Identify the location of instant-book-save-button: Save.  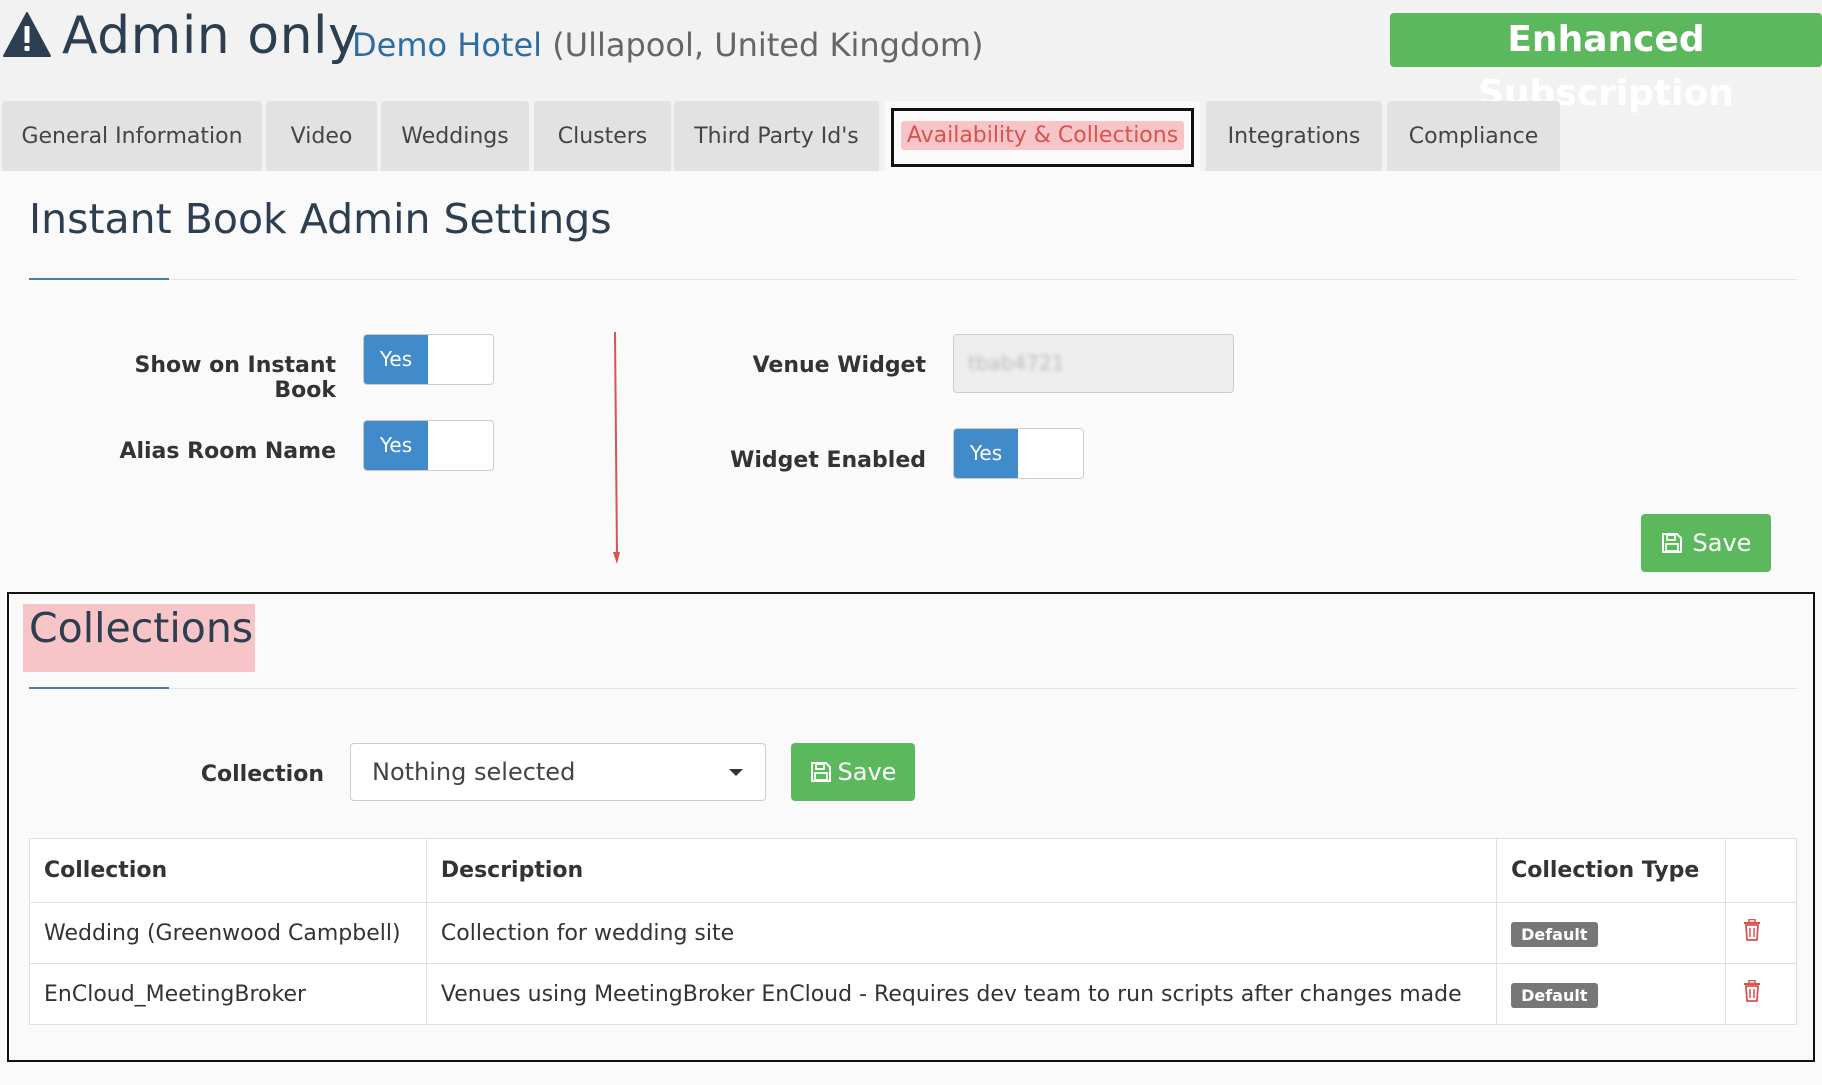
(1706, 543).